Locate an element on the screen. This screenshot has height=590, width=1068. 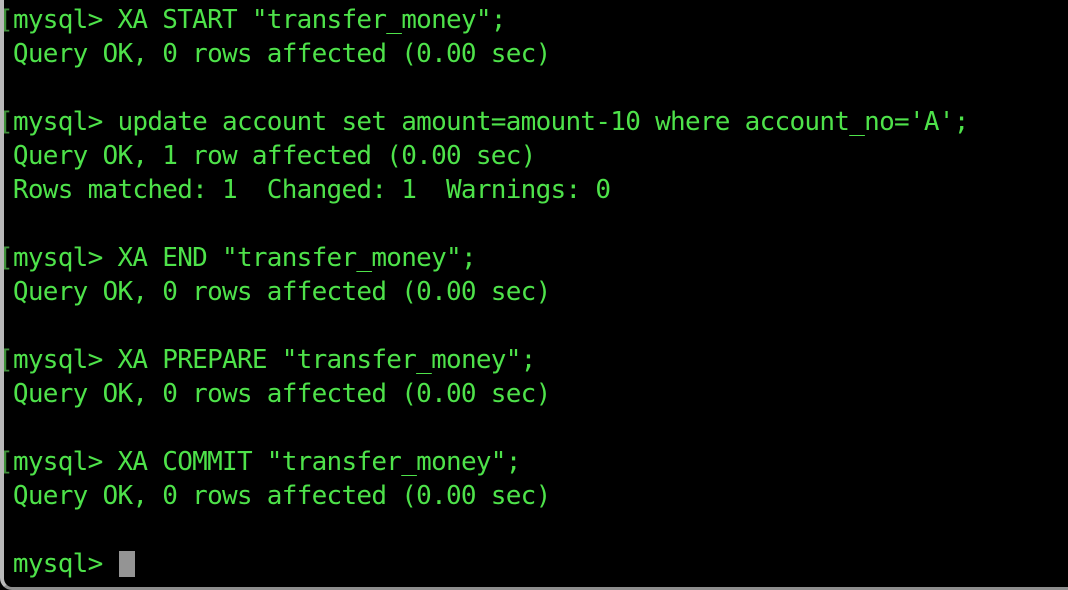
terminal-line: Rows matched: 1 Changed: 1 Warnings: 0 is located at coordinates (536, 190).